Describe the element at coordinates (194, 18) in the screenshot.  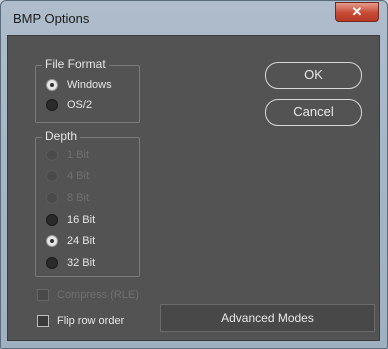
I see `title-bar: BMP Options ✕` at that location.